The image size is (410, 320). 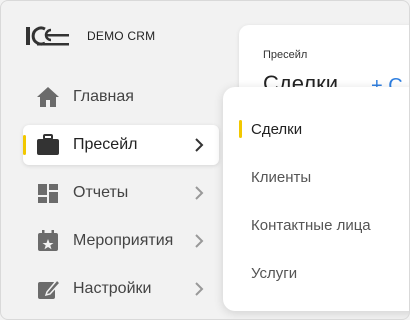 I want to click on dashboard-icon, so click(x=48, y=193).